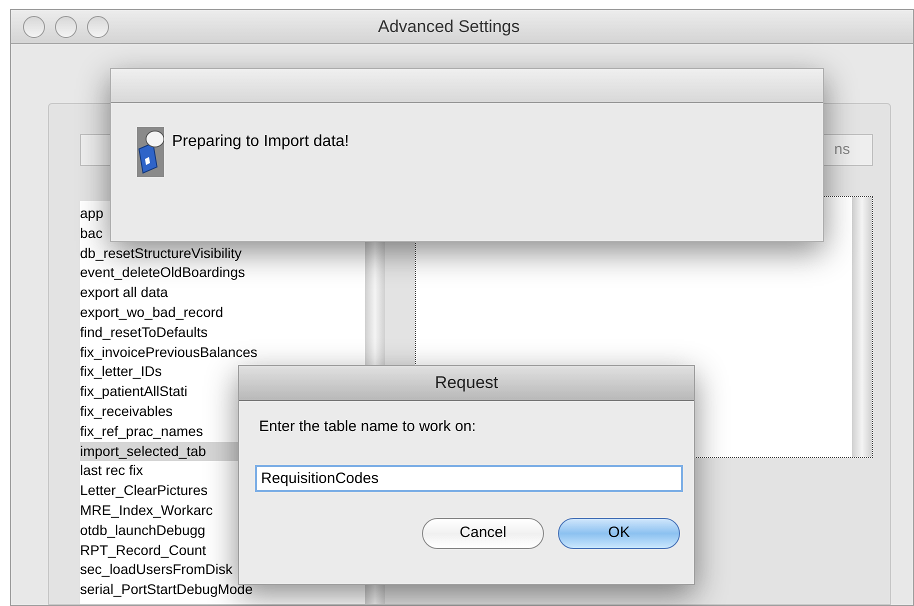 The width and height of the screenshot is (914, 606). I want to click on list-item: export_wo_bad_record, so click(222, 312).